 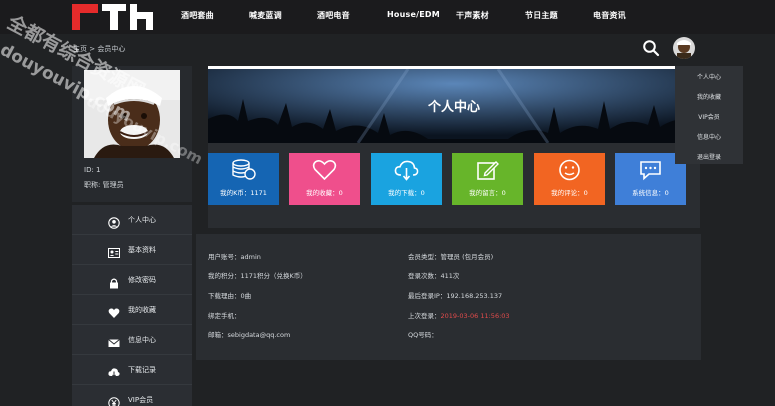 I want to click on stat-card-messages: 我的留言：0, so click(x=487, y=179).